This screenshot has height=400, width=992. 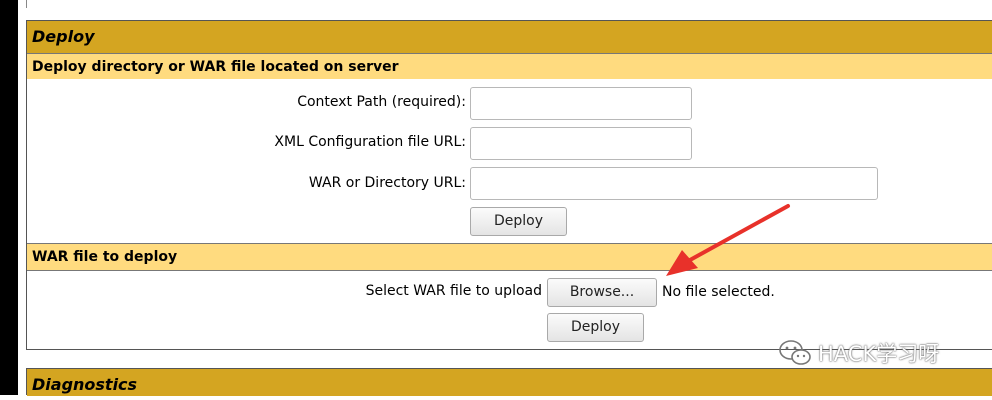 I want to click on wechat-icon, so click(x=795, y=352).